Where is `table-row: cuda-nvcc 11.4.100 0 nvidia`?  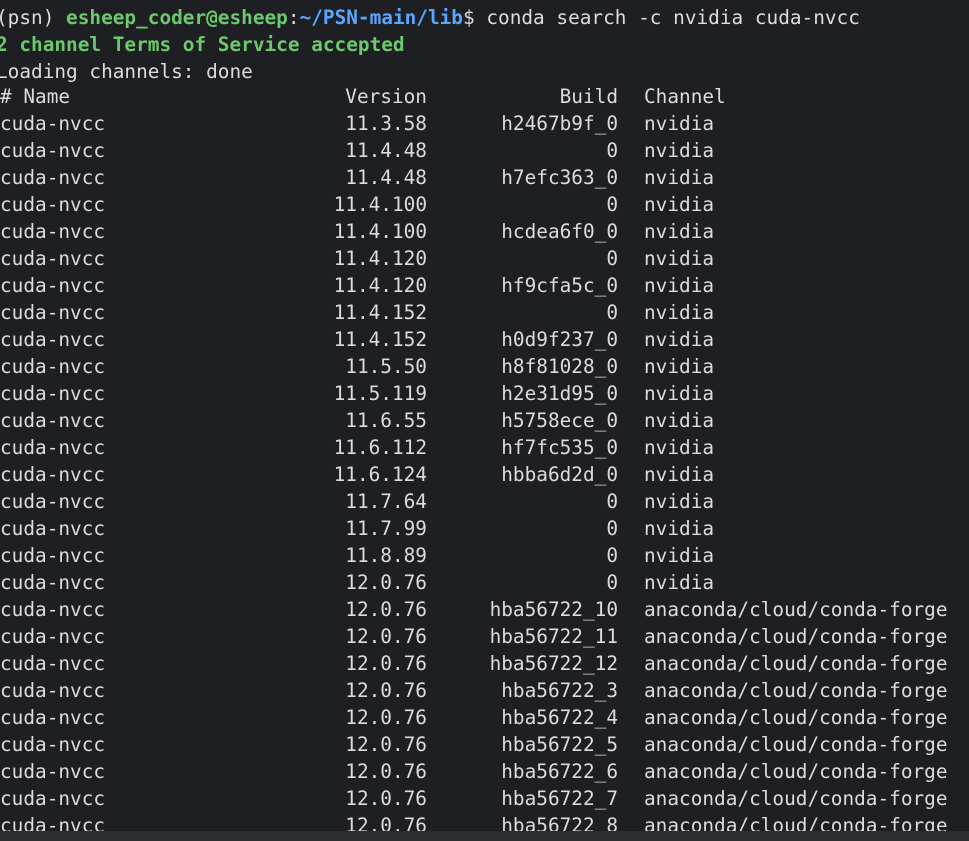
table-row: cuda-nvcc 11.4.100 0 nvidia is located at coordinates (484, 206).